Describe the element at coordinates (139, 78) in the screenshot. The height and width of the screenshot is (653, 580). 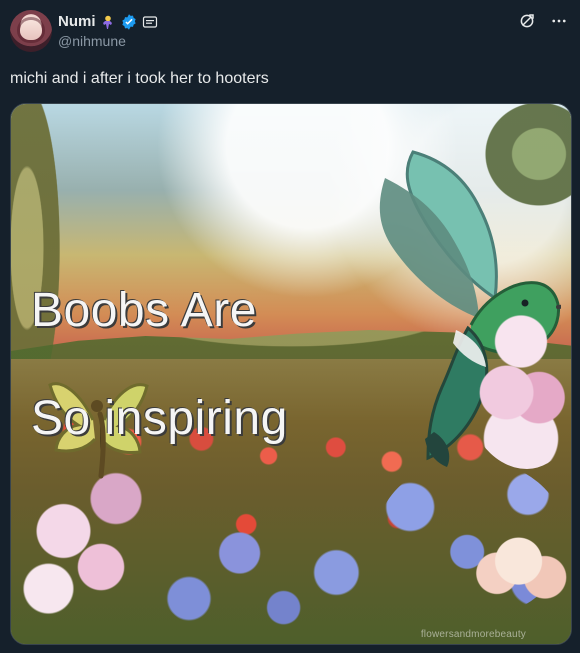
I see `tweet-text: michi and i after i took her to hooters` at that location.